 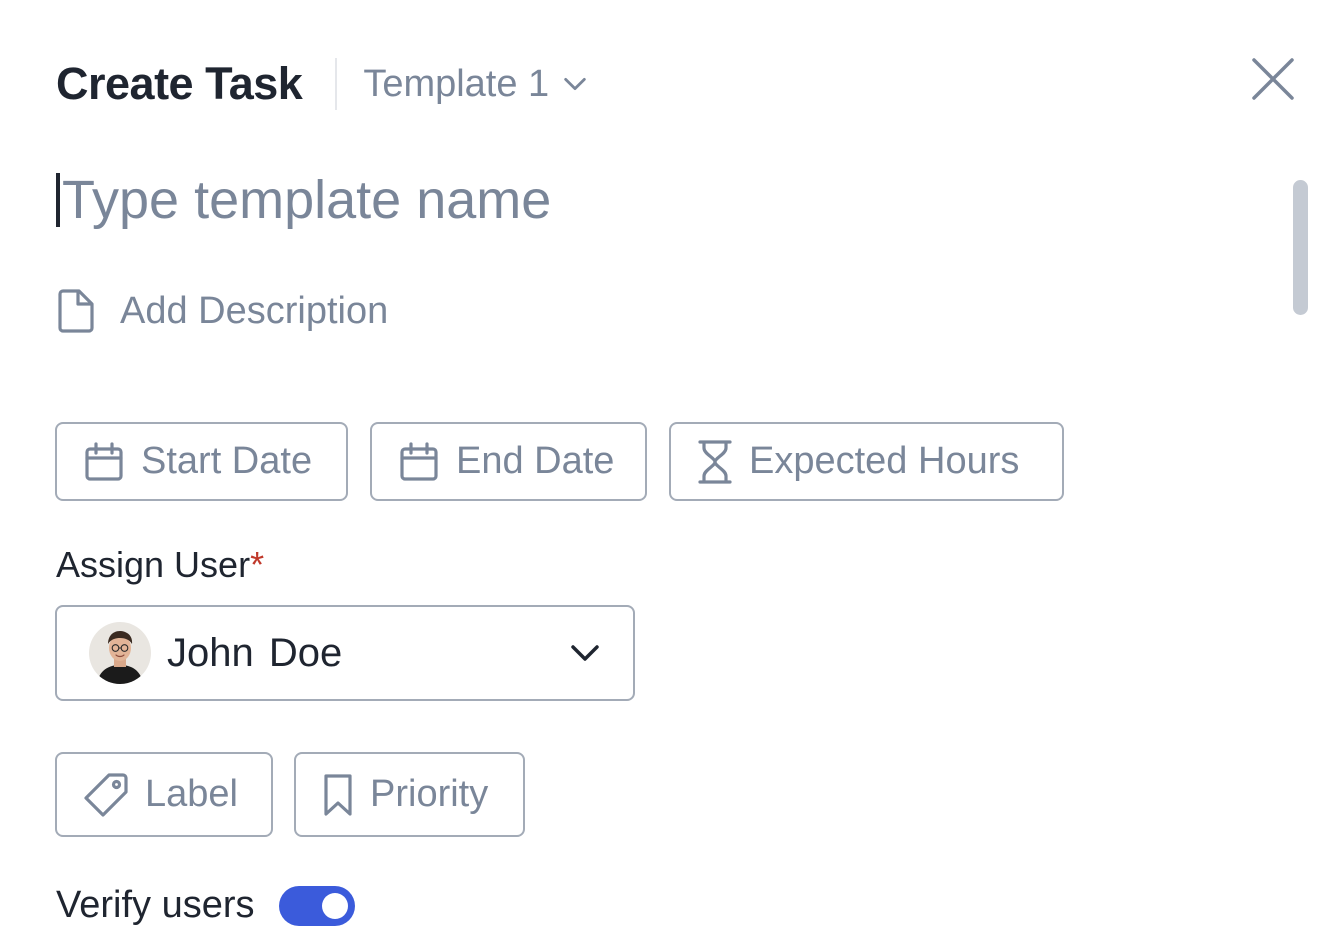 What do you see at coordinates (1300, 247) in the screenshot?
I see `scrollbar-thumb` at bounding box center [1300, 247].